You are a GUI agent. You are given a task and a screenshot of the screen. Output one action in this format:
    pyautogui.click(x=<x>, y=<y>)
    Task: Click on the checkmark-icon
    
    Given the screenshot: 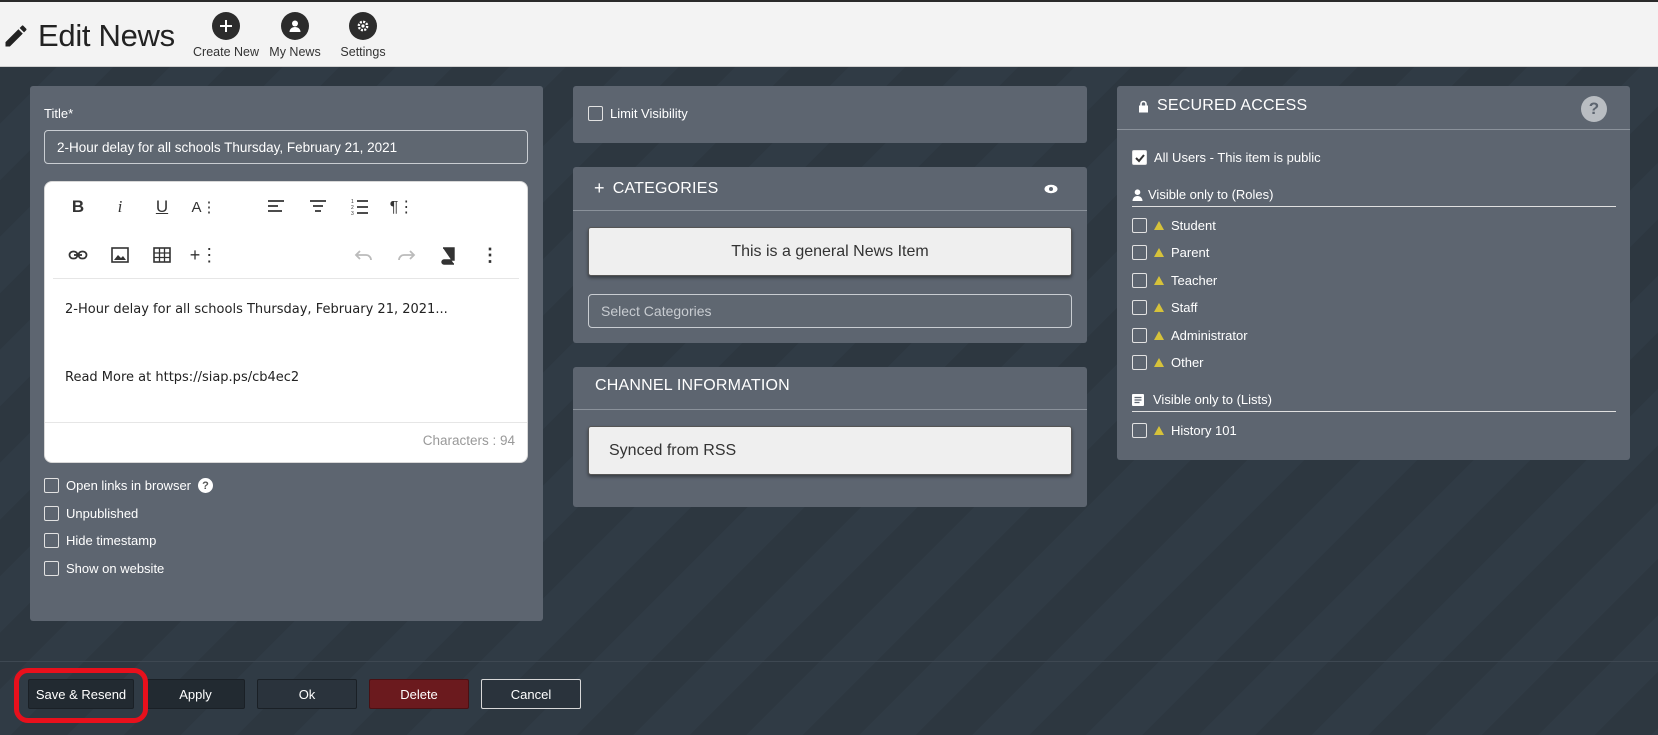 What is the action you would take?
    pyautogui.click(x=1139, y=157)
    